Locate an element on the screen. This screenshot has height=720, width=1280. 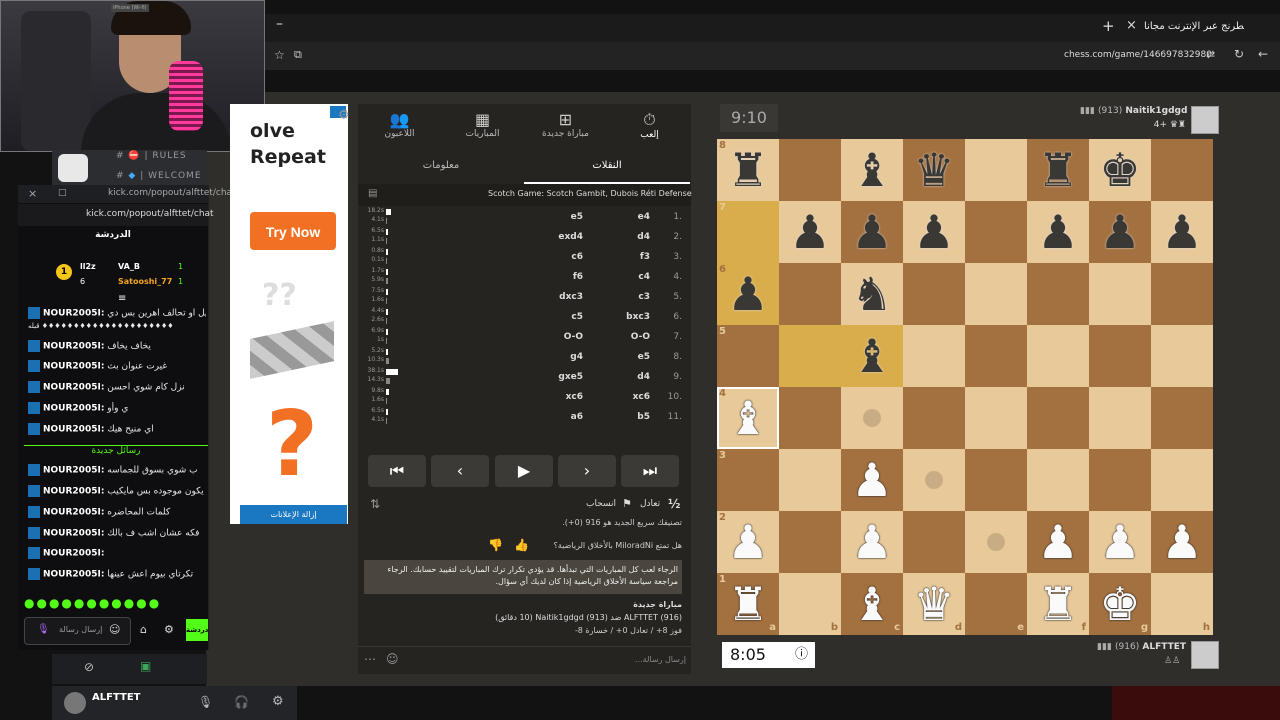
white-king-piece: ♚ is located at coordinates (1119, 604).